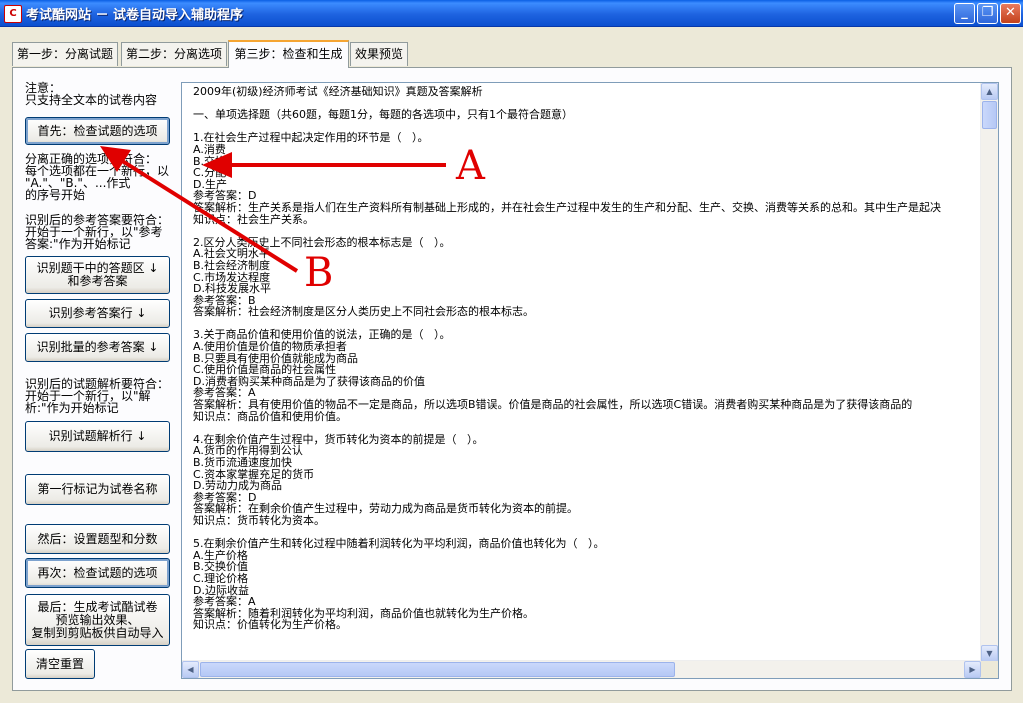 The image size is (1023, 703). I want to click on exam-text-line: 参考答案：A, so click(224, 602).